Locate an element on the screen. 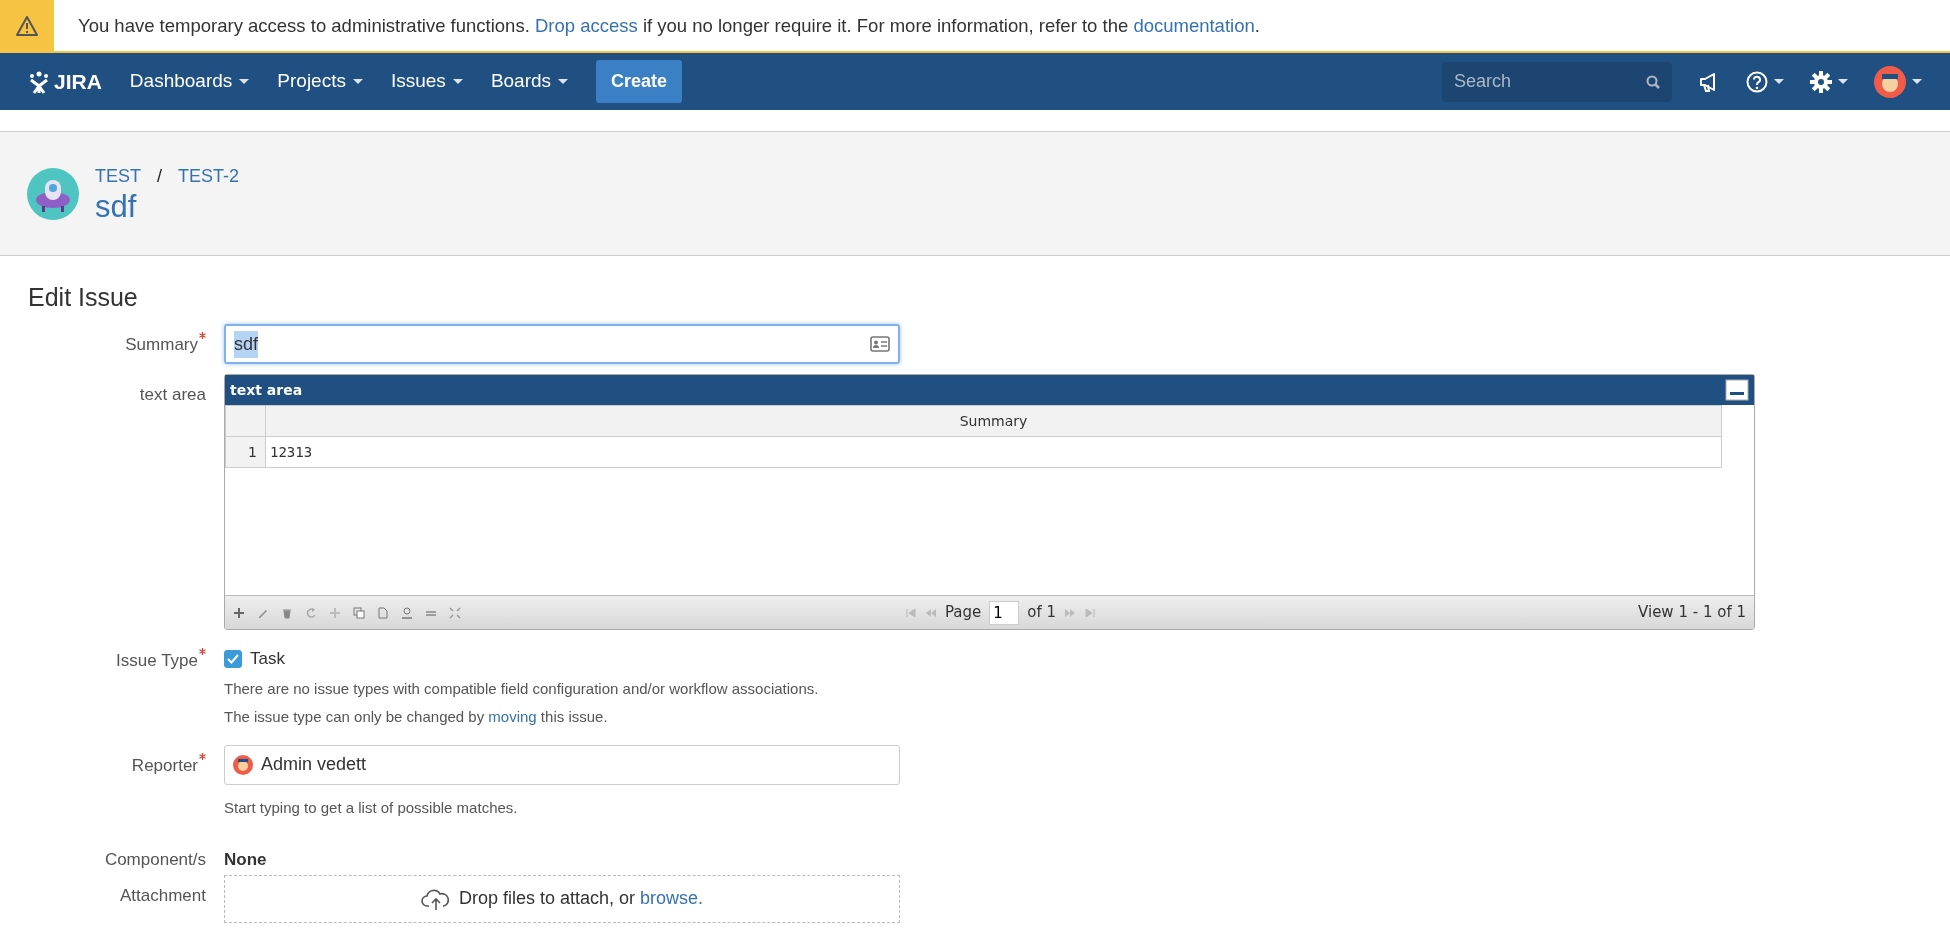  id-card-icon is located at coordinates (880, 344).